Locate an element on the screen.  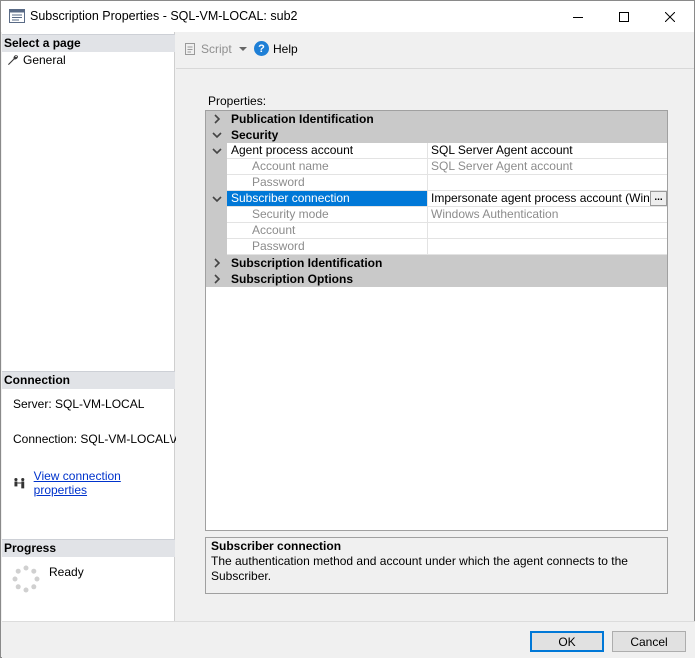
cancel-button: Cancel is located at coordinates (649, 641).